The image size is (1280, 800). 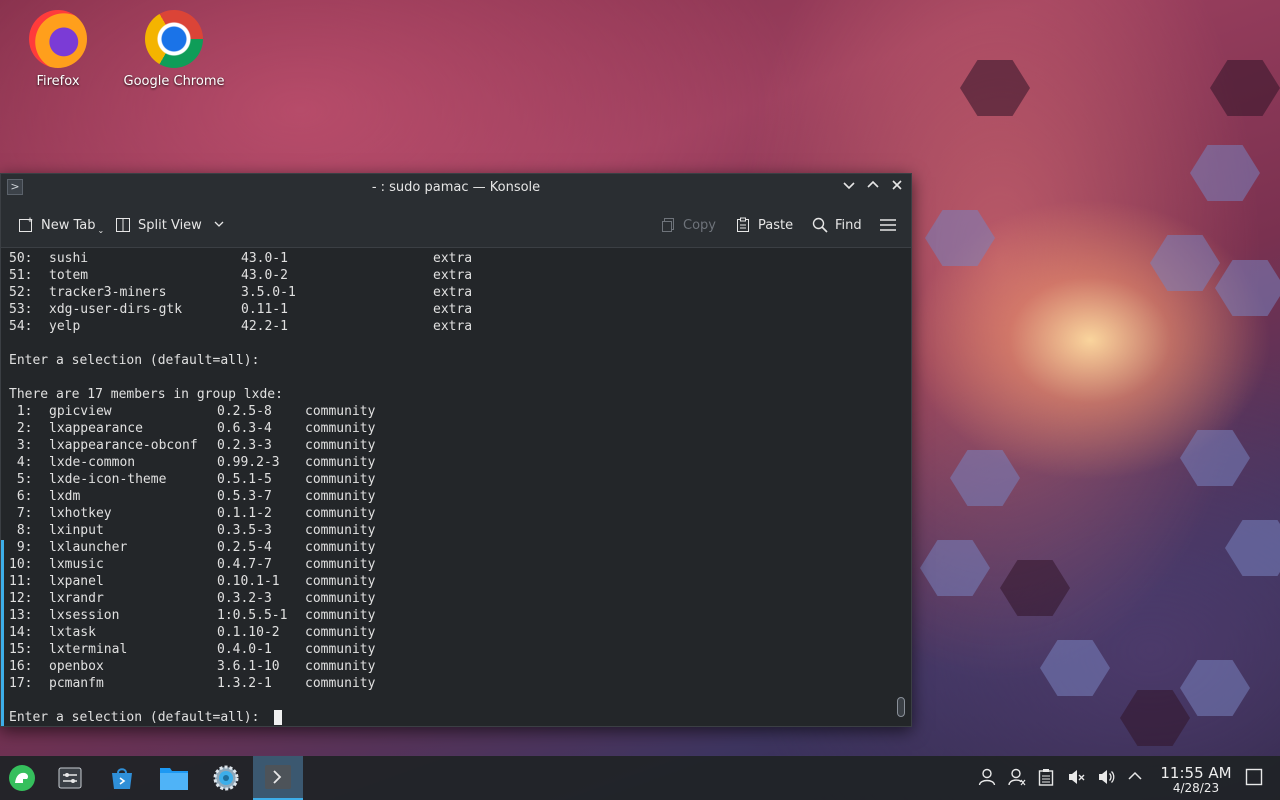 I want to click on terminal-line: Enter a selection (default=all):, so click(x=449, y=360).